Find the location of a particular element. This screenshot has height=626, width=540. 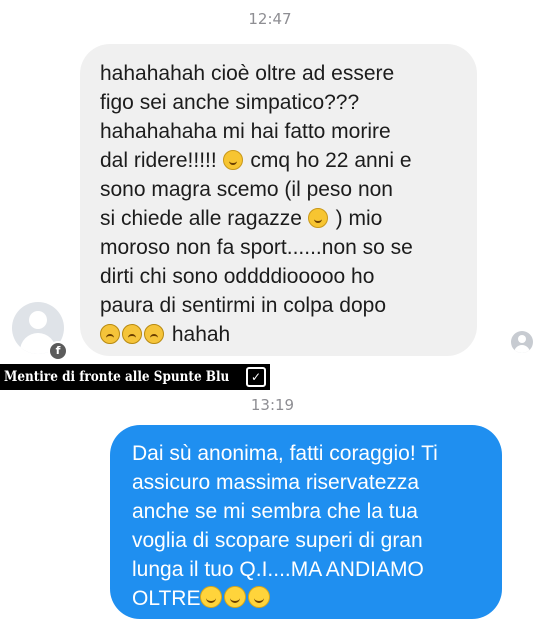

timestamp: 13:19 is located at coordinates (272, 405).